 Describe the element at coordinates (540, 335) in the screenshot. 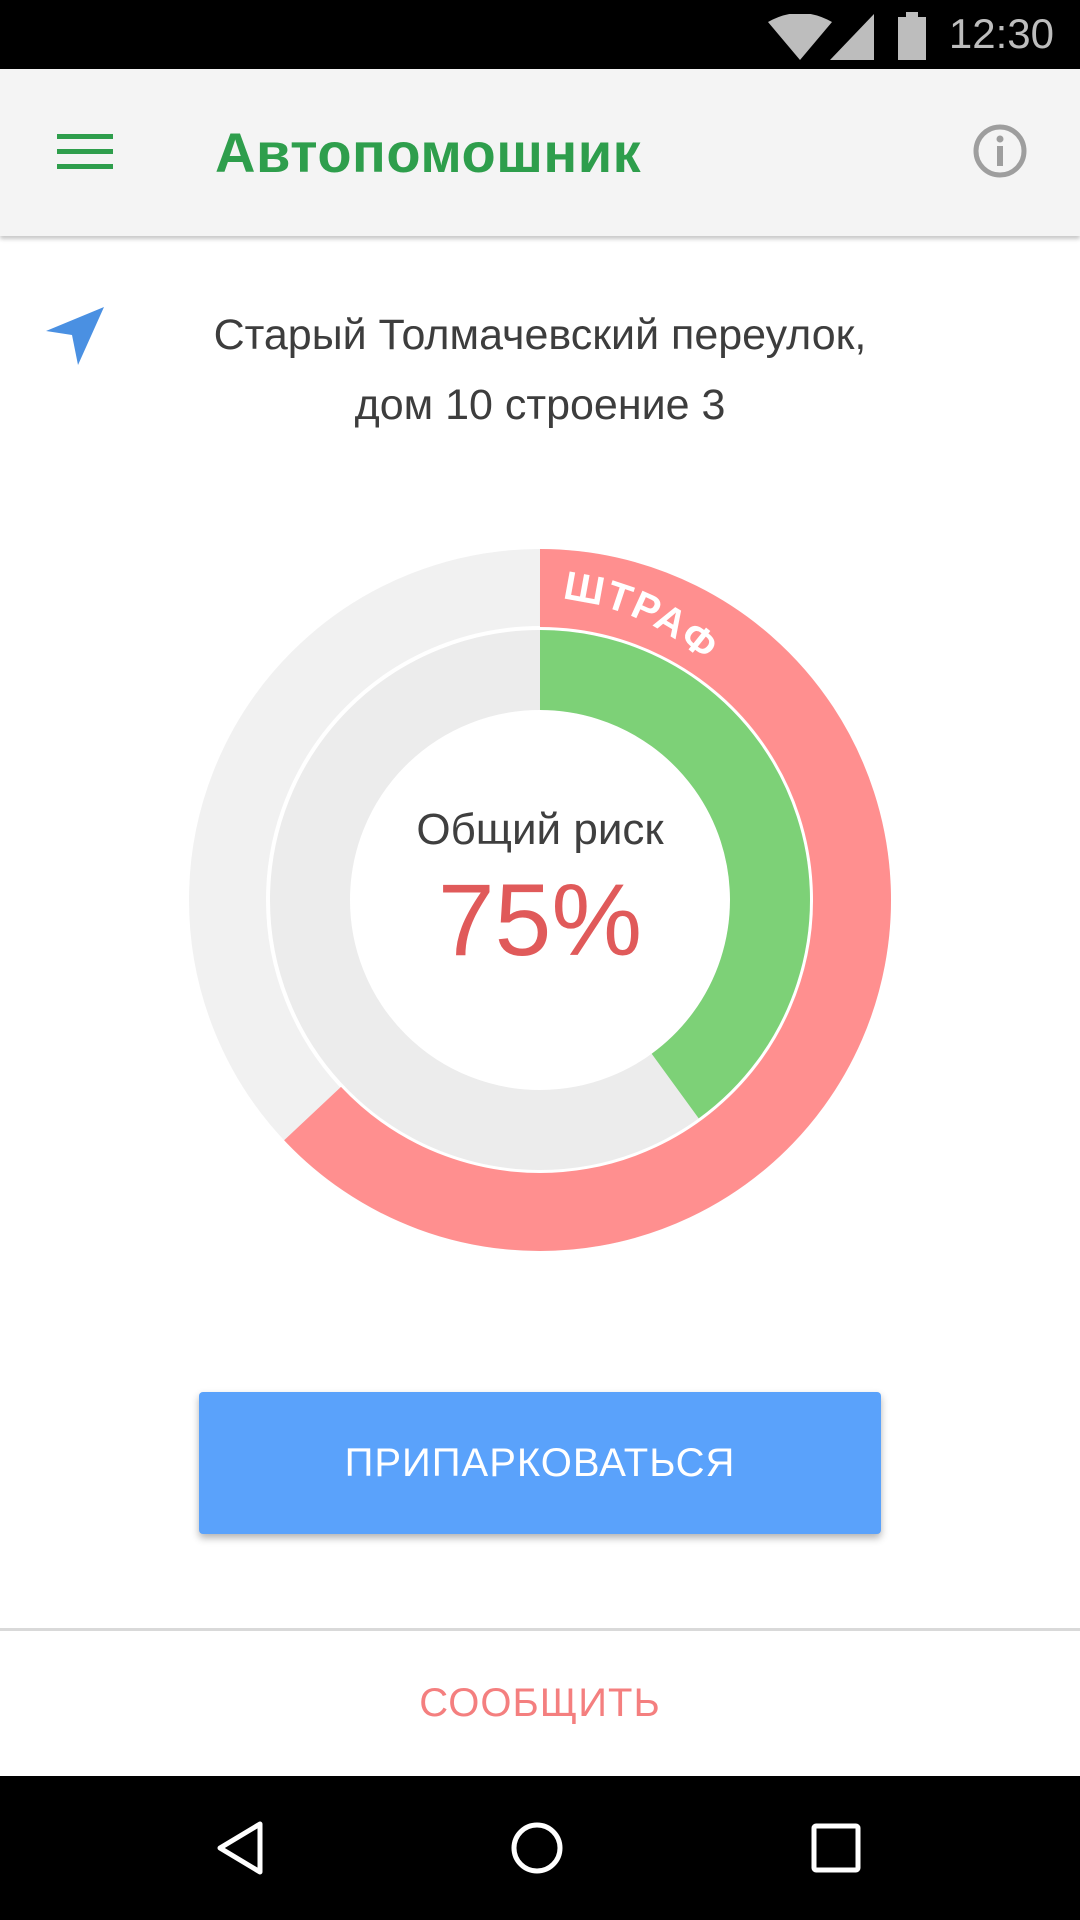

I see `address-line-1: Старый Толмачевский переулок,` at that location.